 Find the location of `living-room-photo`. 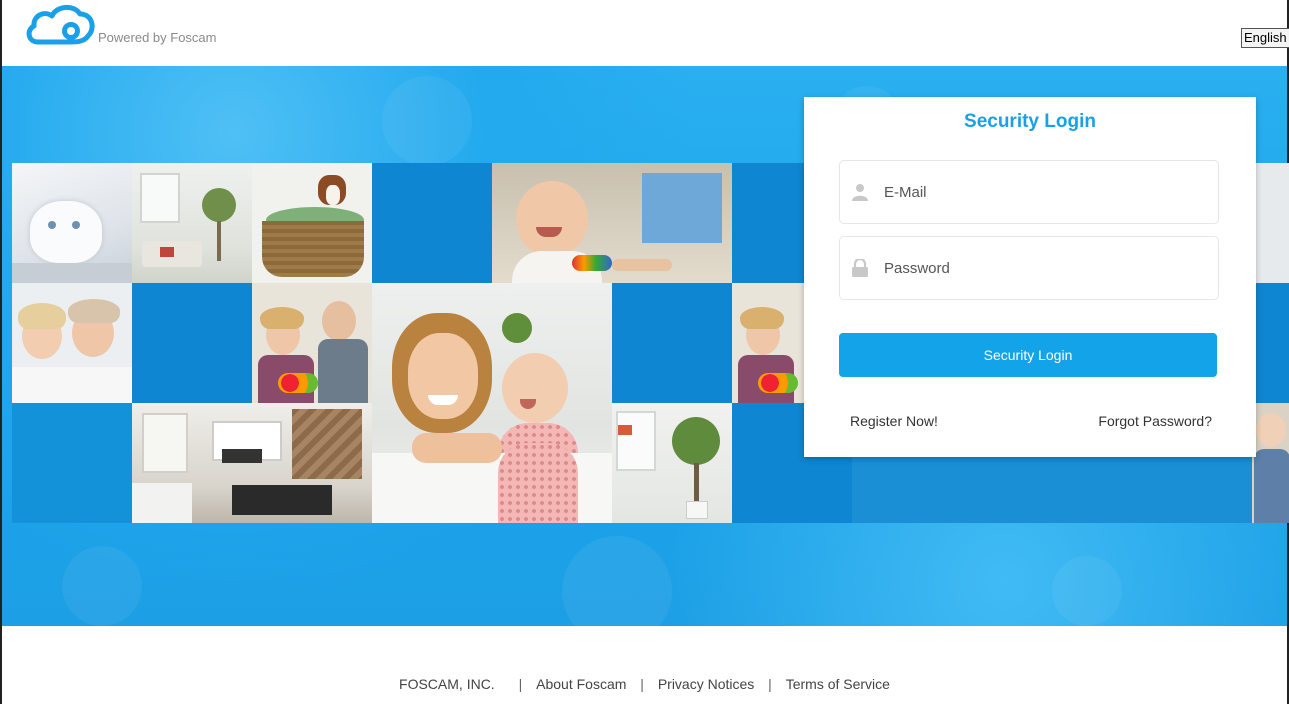

living-room-photo is located at coordinates (192, 223).